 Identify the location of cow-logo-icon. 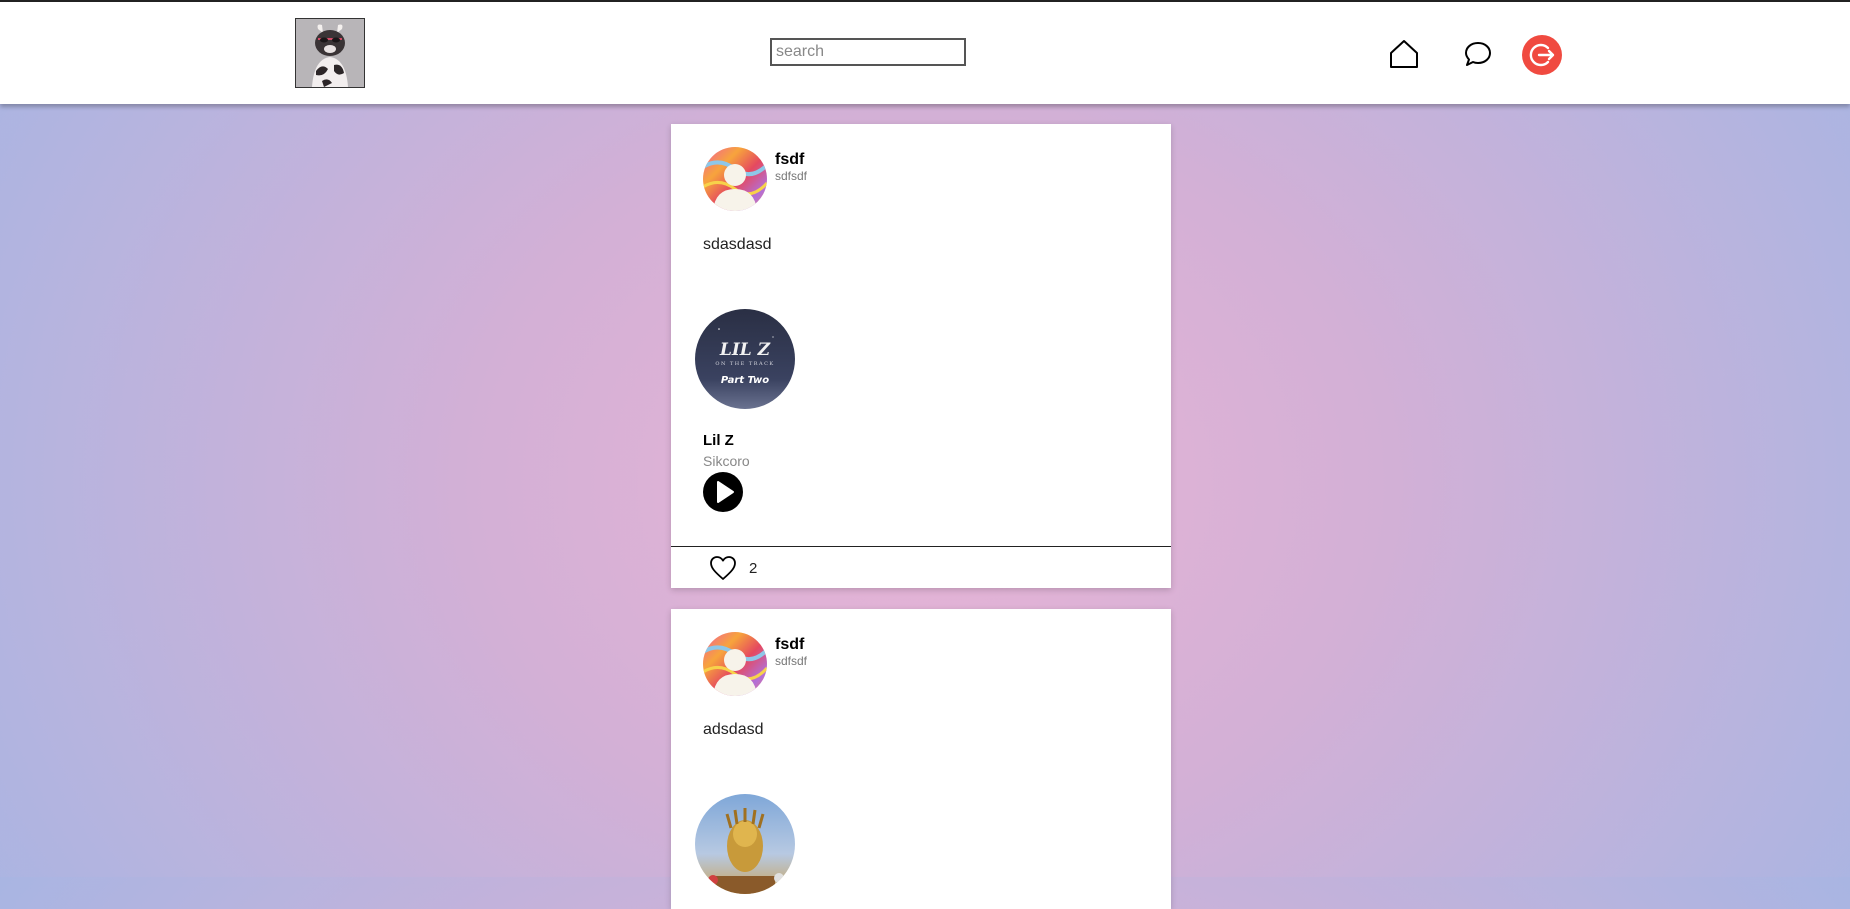
(330, 53).